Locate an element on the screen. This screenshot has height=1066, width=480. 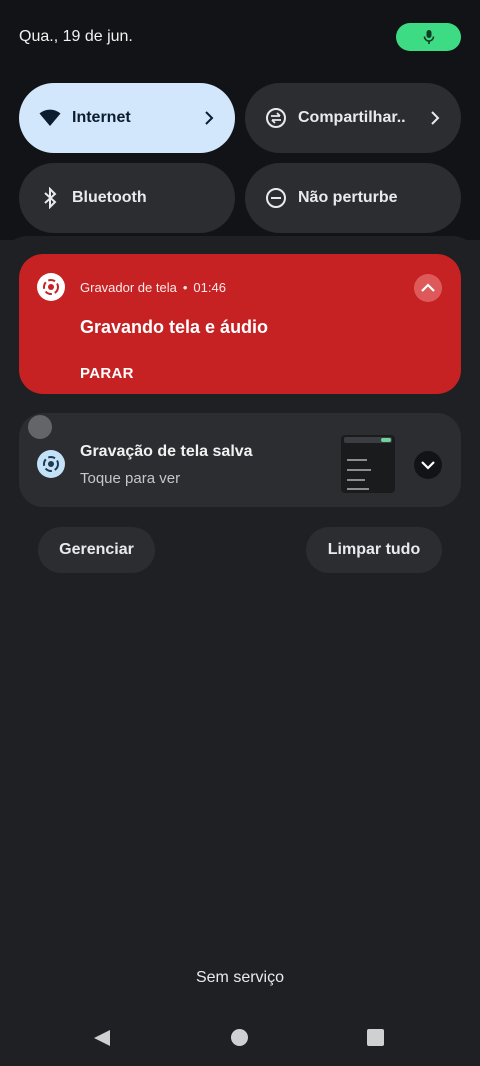
carrier-status: Sem serviço is located at coordinates (240, 977).